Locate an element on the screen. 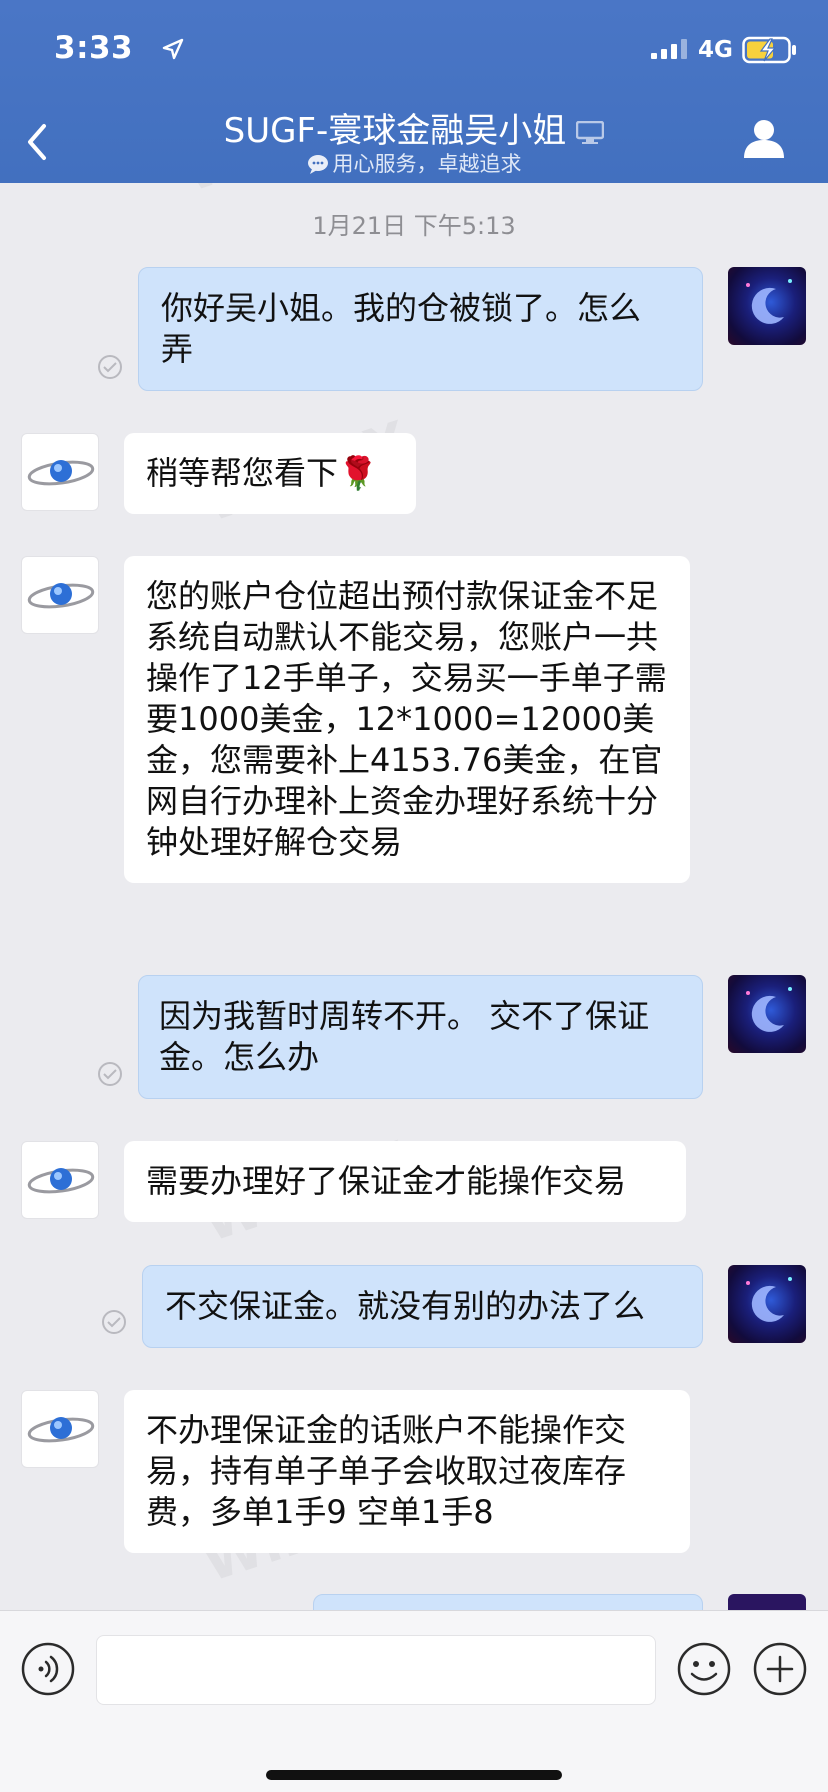 This screenshot has width=828, height=1792. battery-charging-icon is located at coordinates (769, 50).